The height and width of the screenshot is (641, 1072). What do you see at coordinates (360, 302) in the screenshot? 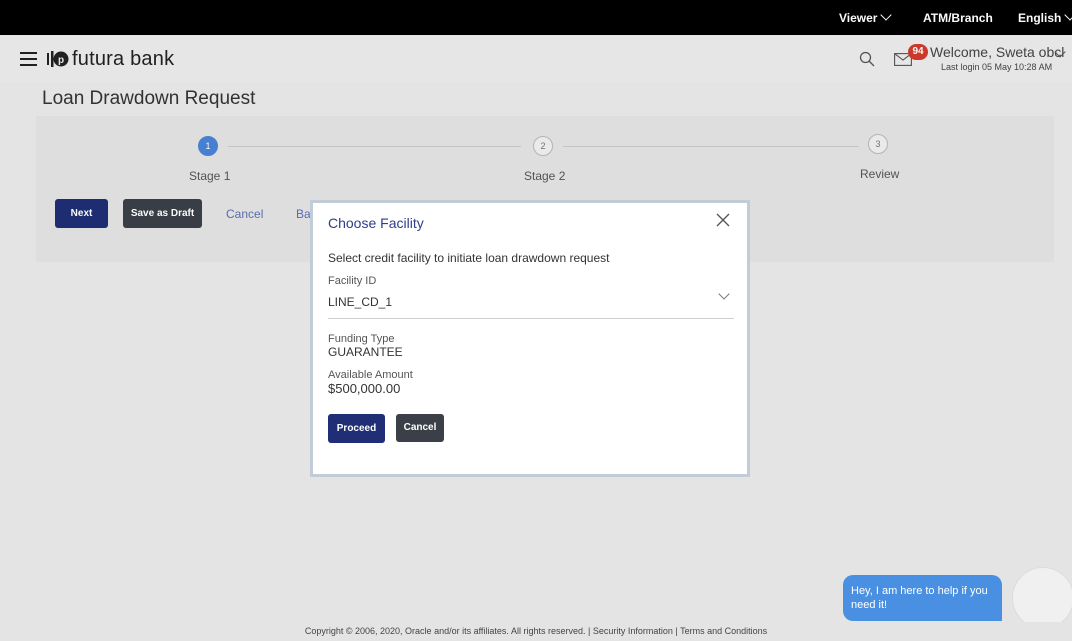
I see `facility-id-value: LINE_CD_1` at bounding box center [360, 302].